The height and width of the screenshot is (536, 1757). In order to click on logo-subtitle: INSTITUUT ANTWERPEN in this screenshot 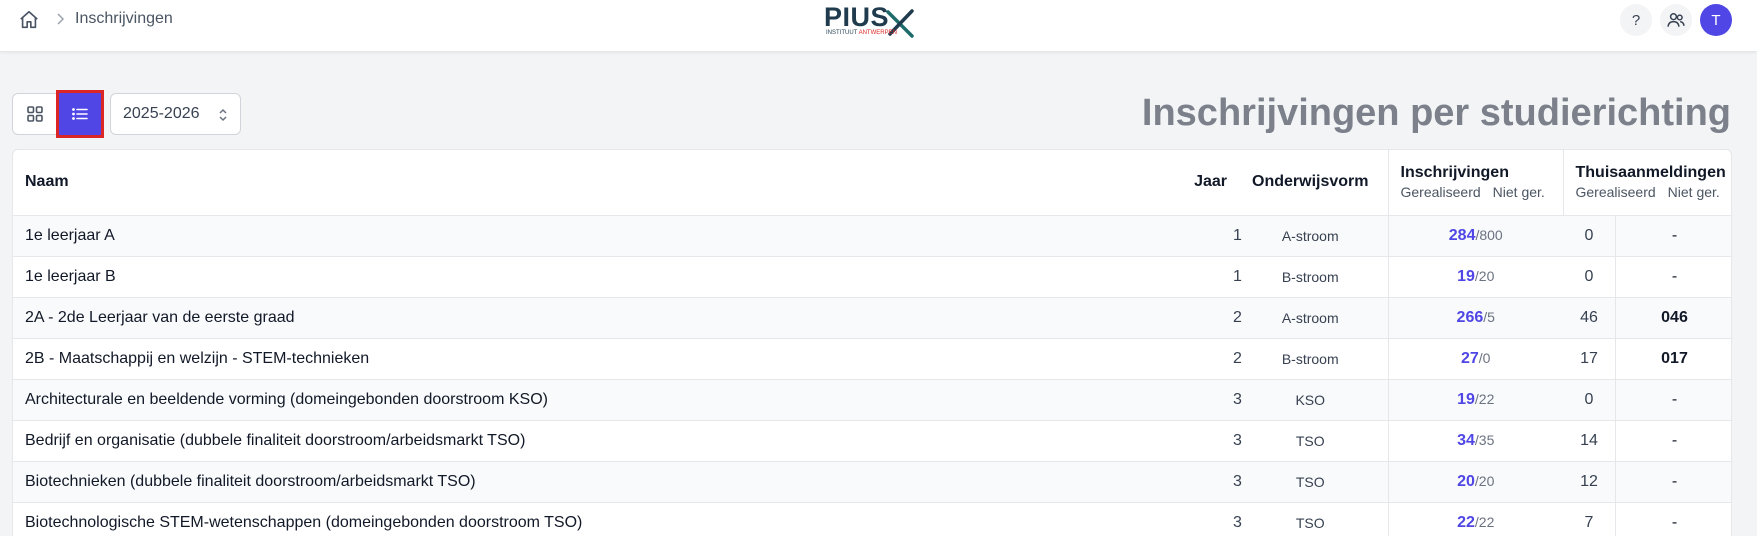, I will do `click(861, 33)`.